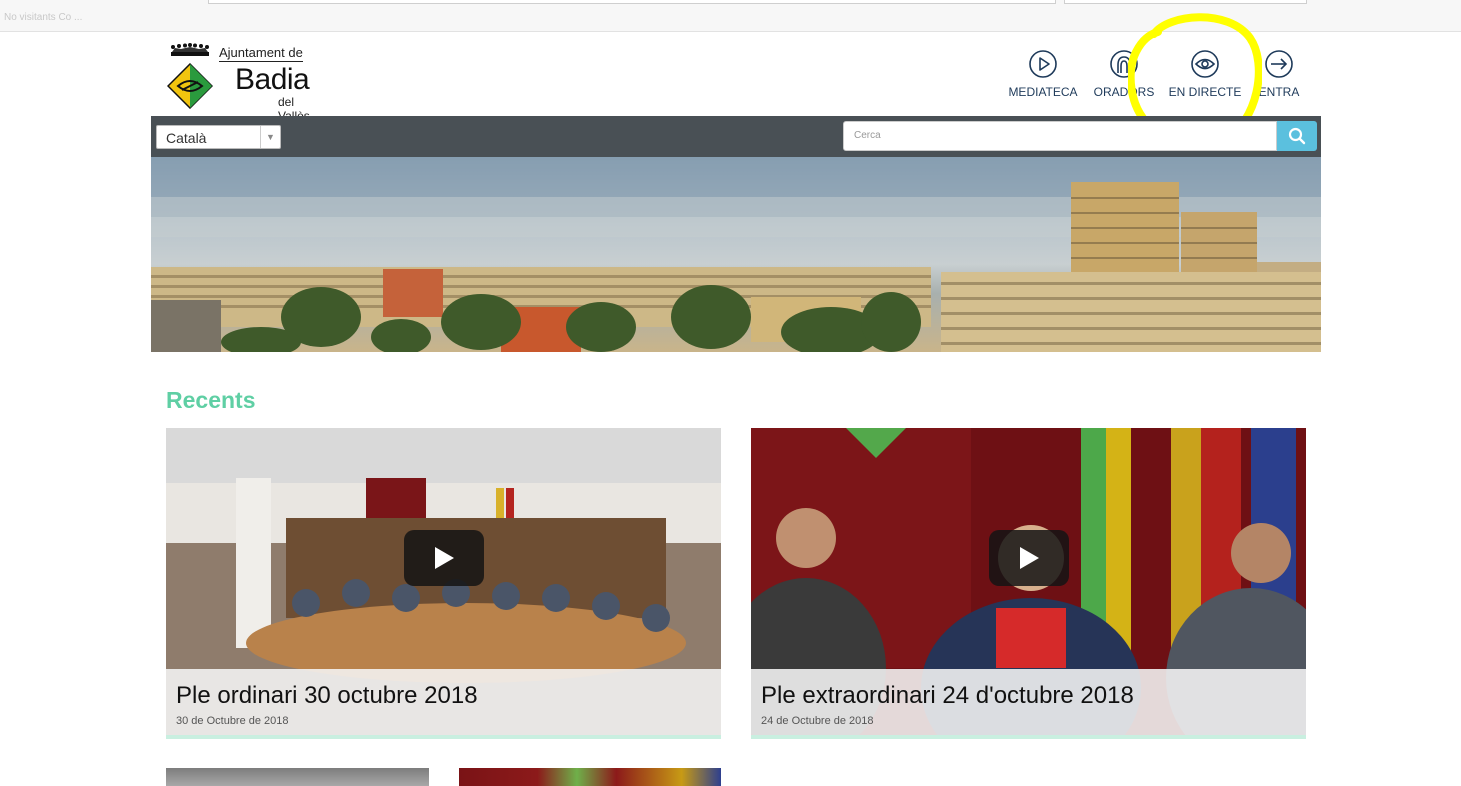 The height and width of the screenshot is (786, 1461). What do you see at coordinates (867, 135) in the screenshot?
I see `search-placeholder: Cerca` at bounding box center [867, 135].